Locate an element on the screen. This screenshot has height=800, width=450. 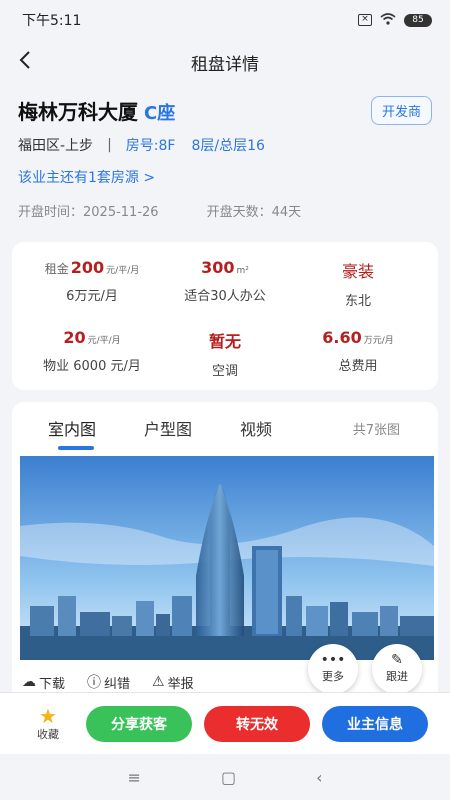
owner-listings-link: 该业主还有1套房源 > is located at coordinates (225, 177).